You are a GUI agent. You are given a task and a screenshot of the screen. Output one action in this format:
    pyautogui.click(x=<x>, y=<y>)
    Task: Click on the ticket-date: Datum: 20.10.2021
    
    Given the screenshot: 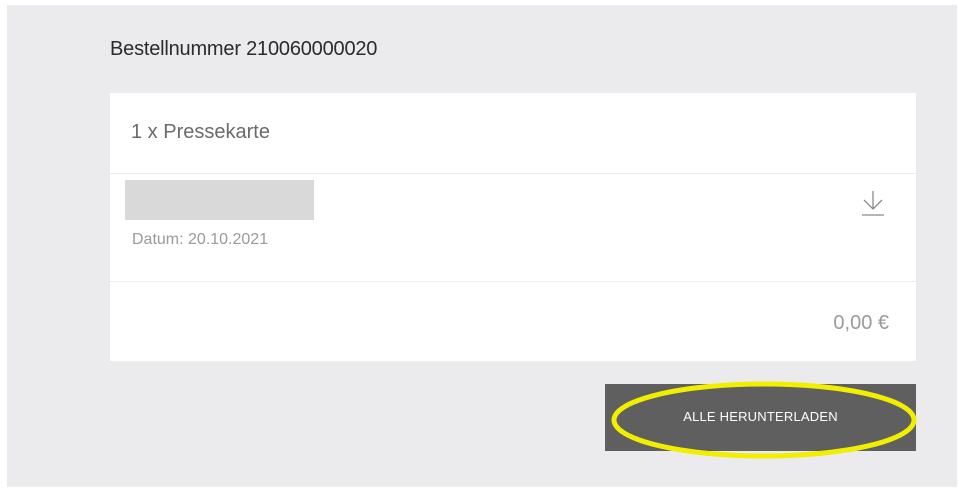 What is the action you would take?
    pyautogui.click(x=200, y=239)
    